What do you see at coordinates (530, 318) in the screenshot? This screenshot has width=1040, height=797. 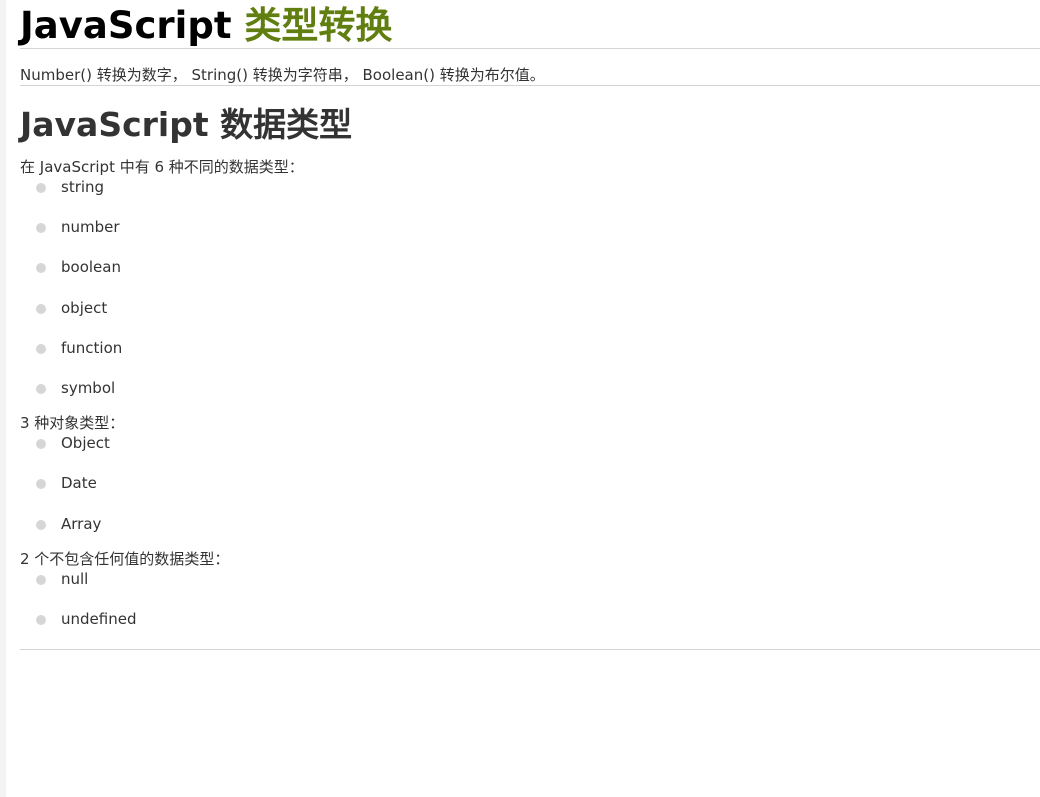 I see `list-item: object` at bounding box center [530, 318].